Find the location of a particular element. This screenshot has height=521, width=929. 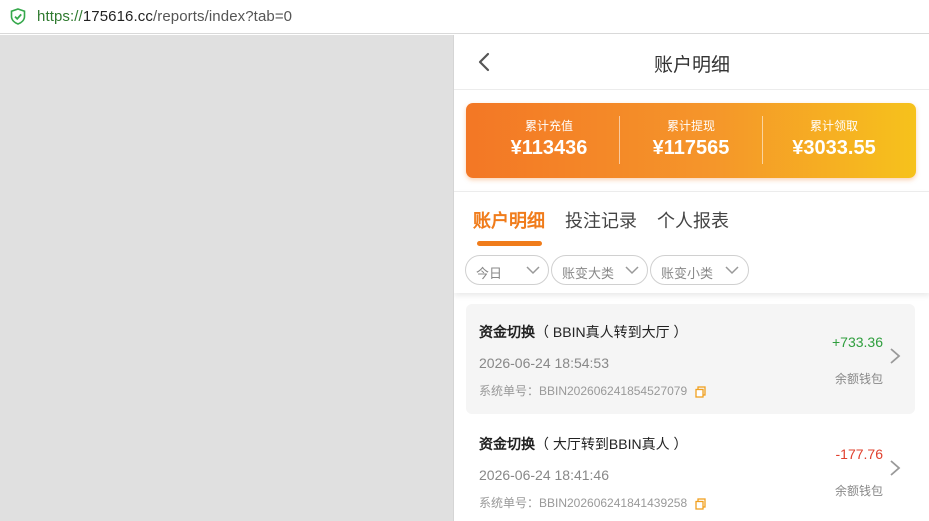

secure-shield-icon is located at coordinates (18, 16).